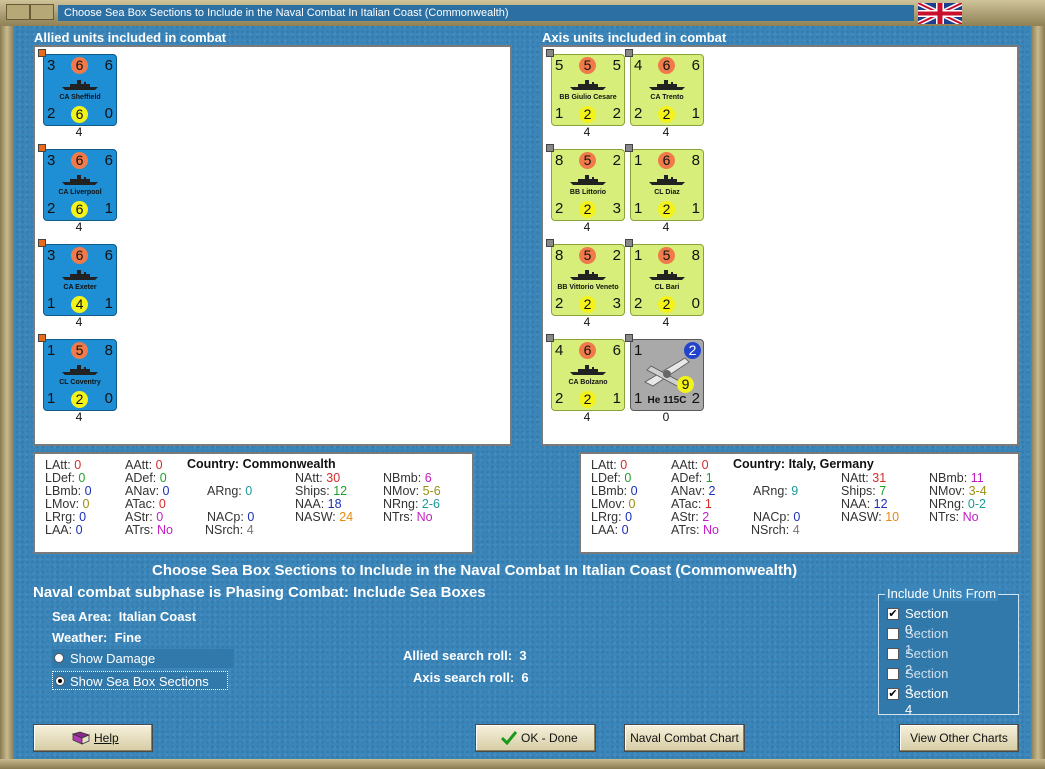 The image size is (1045, 769). I want to click on unit-counter: 1 5 8 CL Bari 2 2 0, so click(667, 280).